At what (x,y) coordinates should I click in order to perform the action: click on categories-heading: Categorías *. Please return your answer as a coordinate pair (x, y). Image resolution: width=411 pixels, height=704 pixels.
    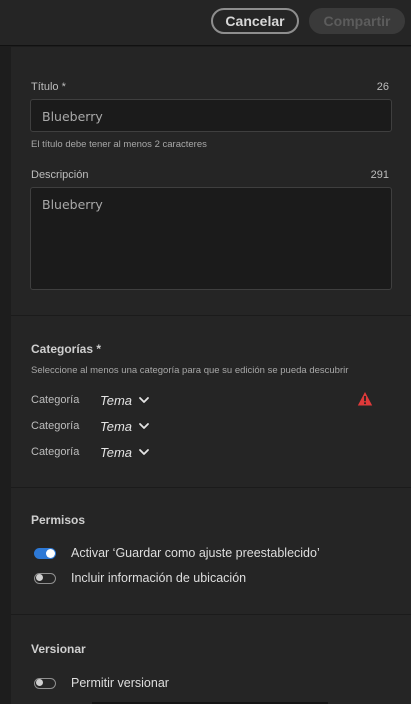
    Looking at the image, I should click on (66, 349).